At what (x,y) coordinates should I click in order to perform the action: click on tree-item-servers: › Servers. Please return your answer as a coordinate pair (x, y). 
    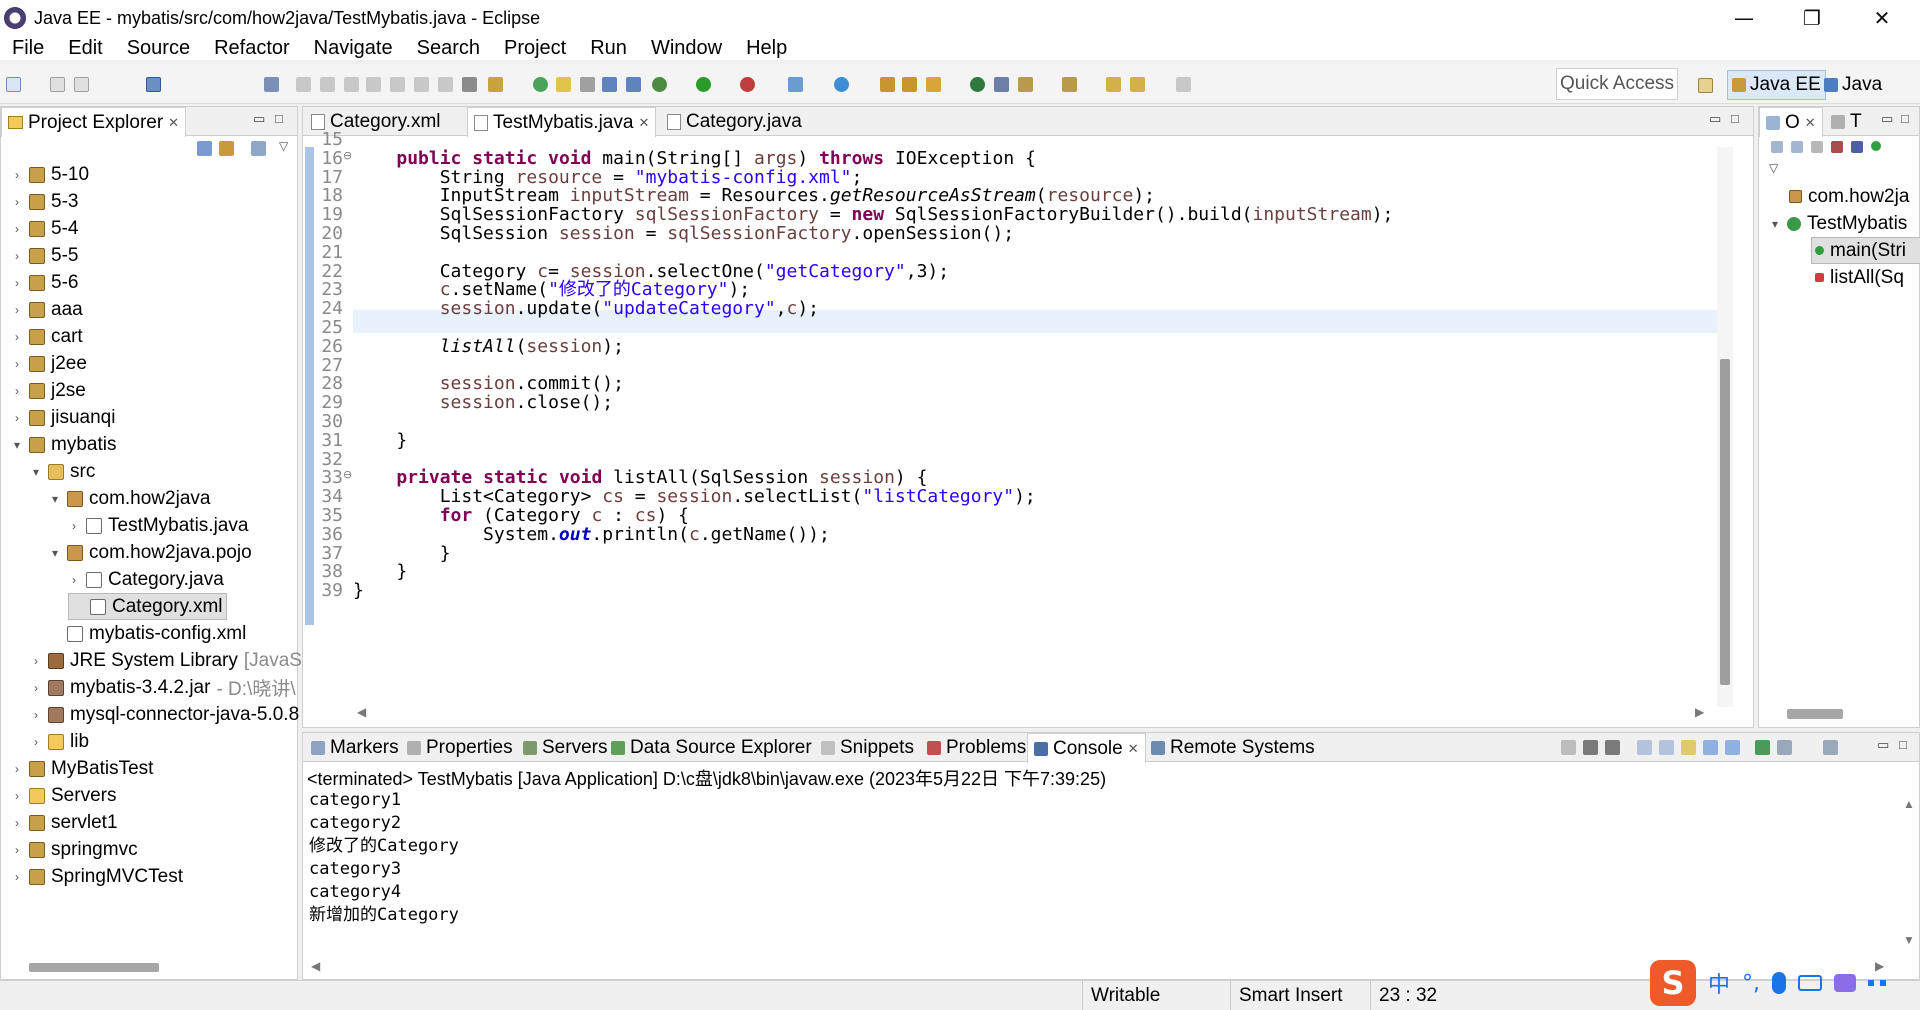
    Looking at the image, I should click on (63, 795).